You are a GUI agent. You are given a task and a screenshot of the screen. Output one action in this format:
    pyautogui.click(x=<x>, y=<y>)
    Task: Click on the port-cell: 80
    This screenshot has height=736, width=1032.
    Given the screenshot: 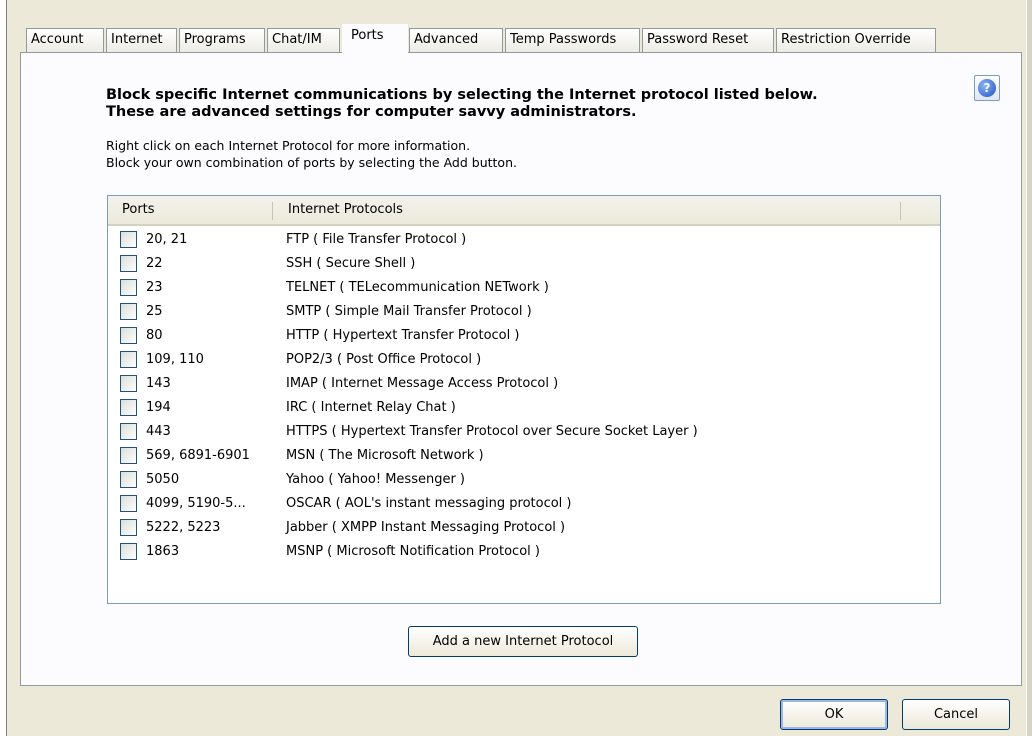 What is the action you would take?
    pyautogui.click(x=154, y=335)
    